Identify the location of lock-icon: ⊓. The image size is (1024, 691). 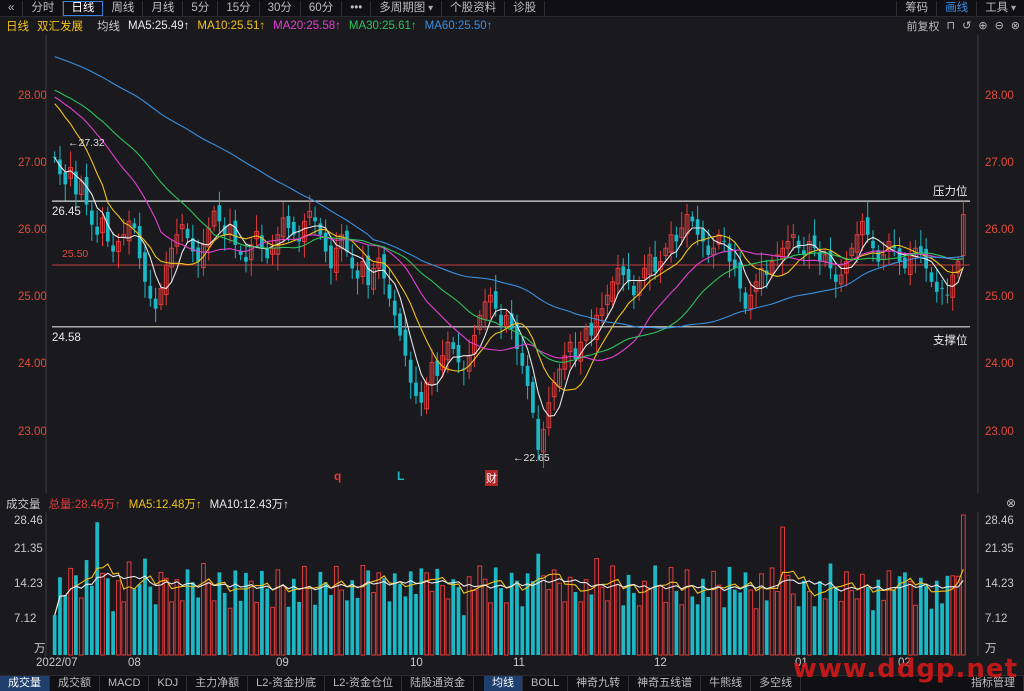
(951, 25).